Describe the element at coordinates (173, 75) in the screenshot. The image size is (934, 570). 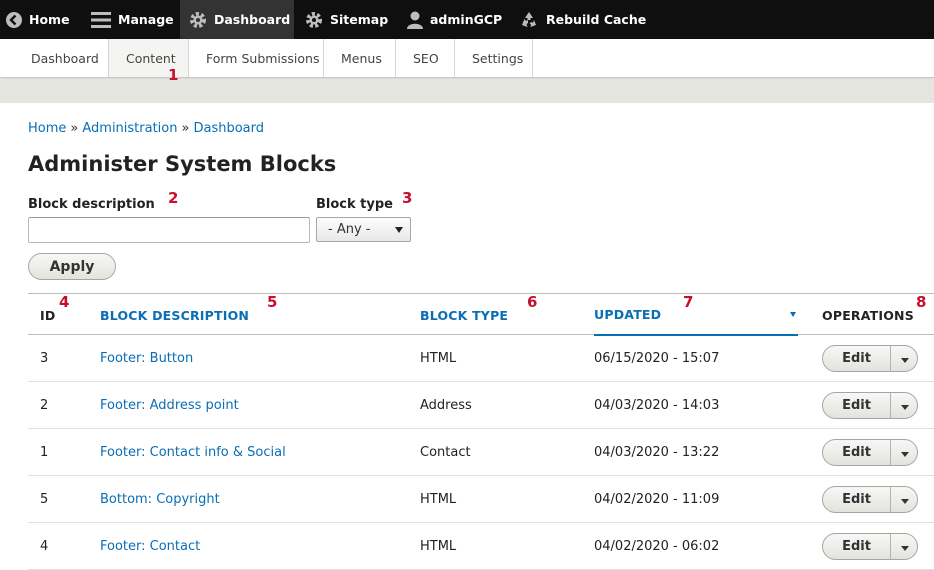
I see `annotation-marker: 1` at that location.